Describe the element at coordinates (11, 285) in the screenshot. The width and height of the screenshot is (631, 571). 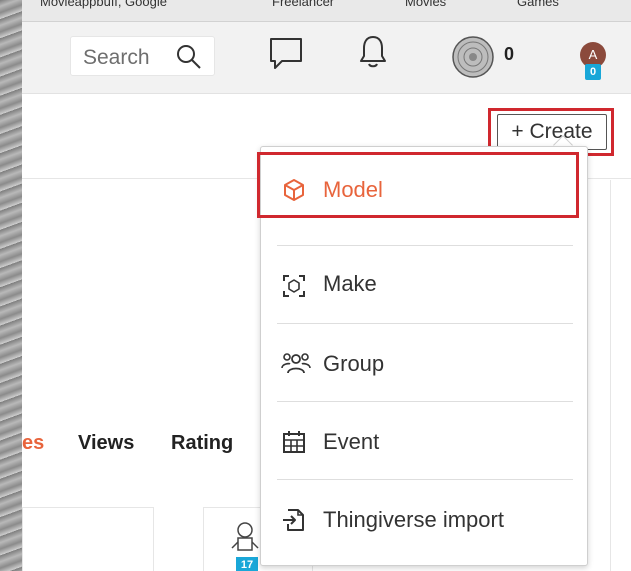
I see `background-image` at that location.